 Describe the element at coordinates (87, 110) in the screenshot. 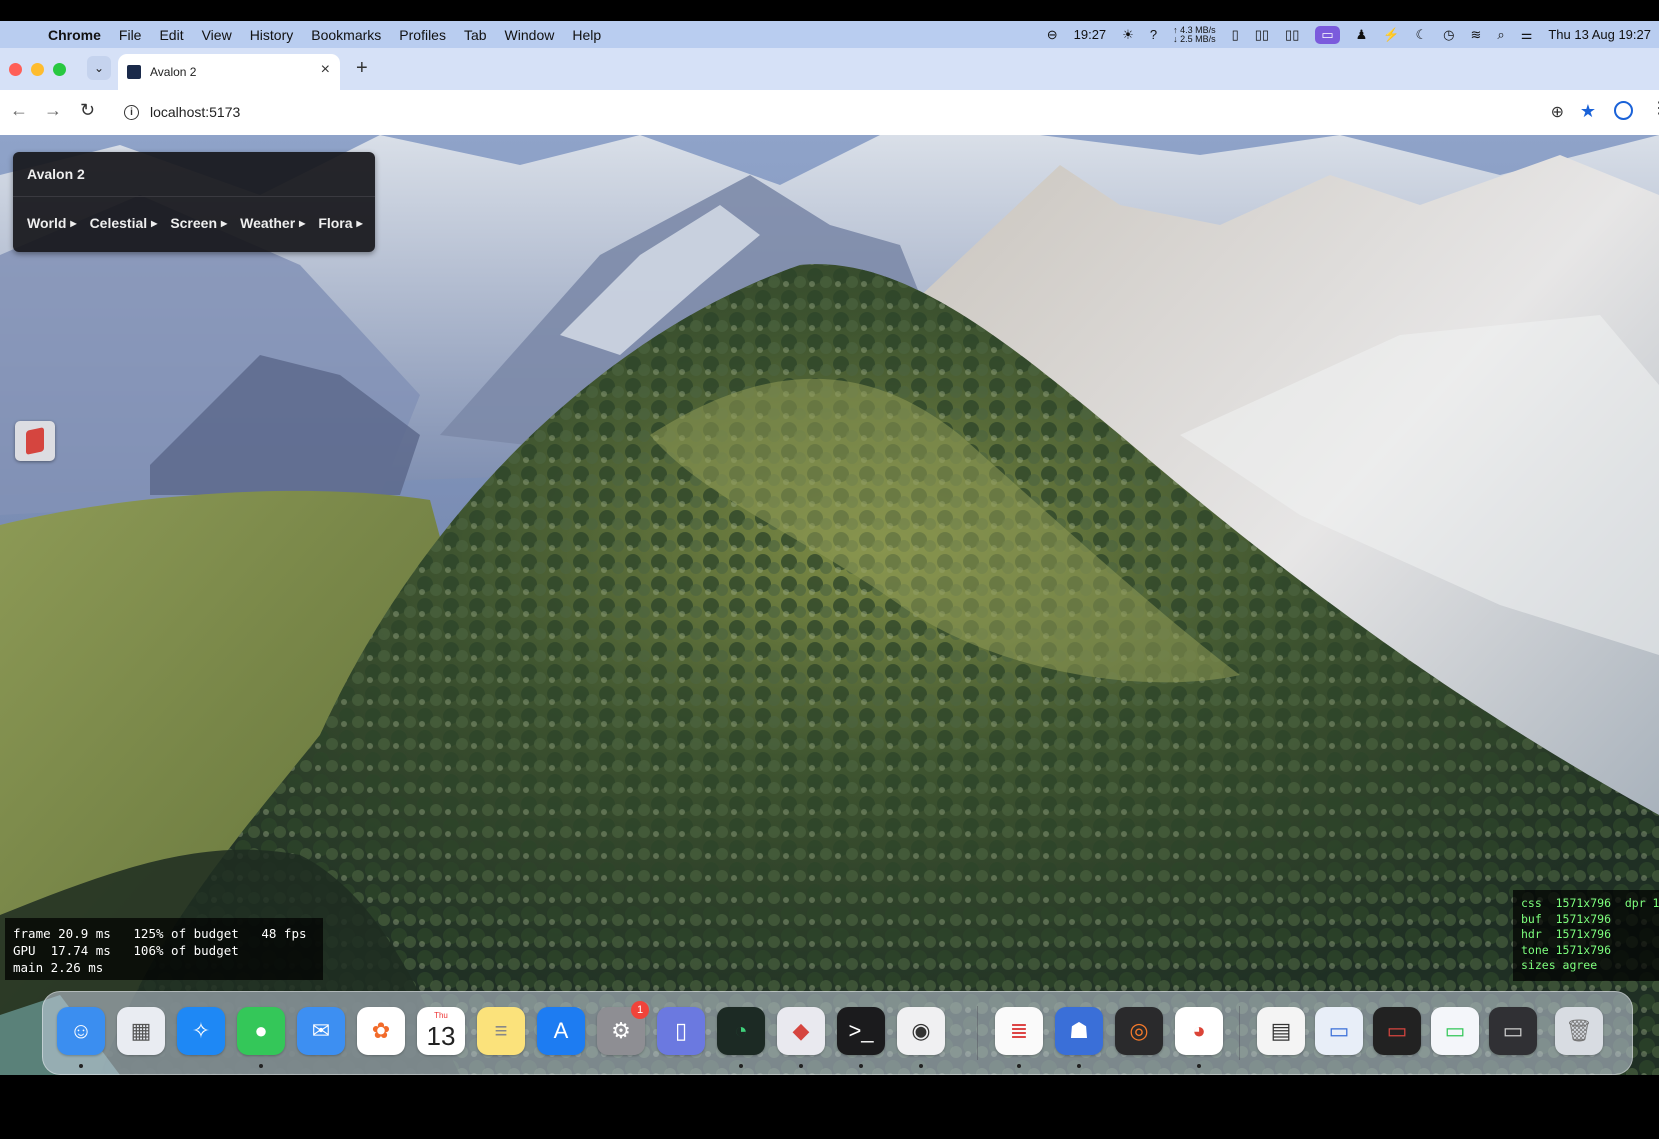

I see `reload-button: ↻` at that location.